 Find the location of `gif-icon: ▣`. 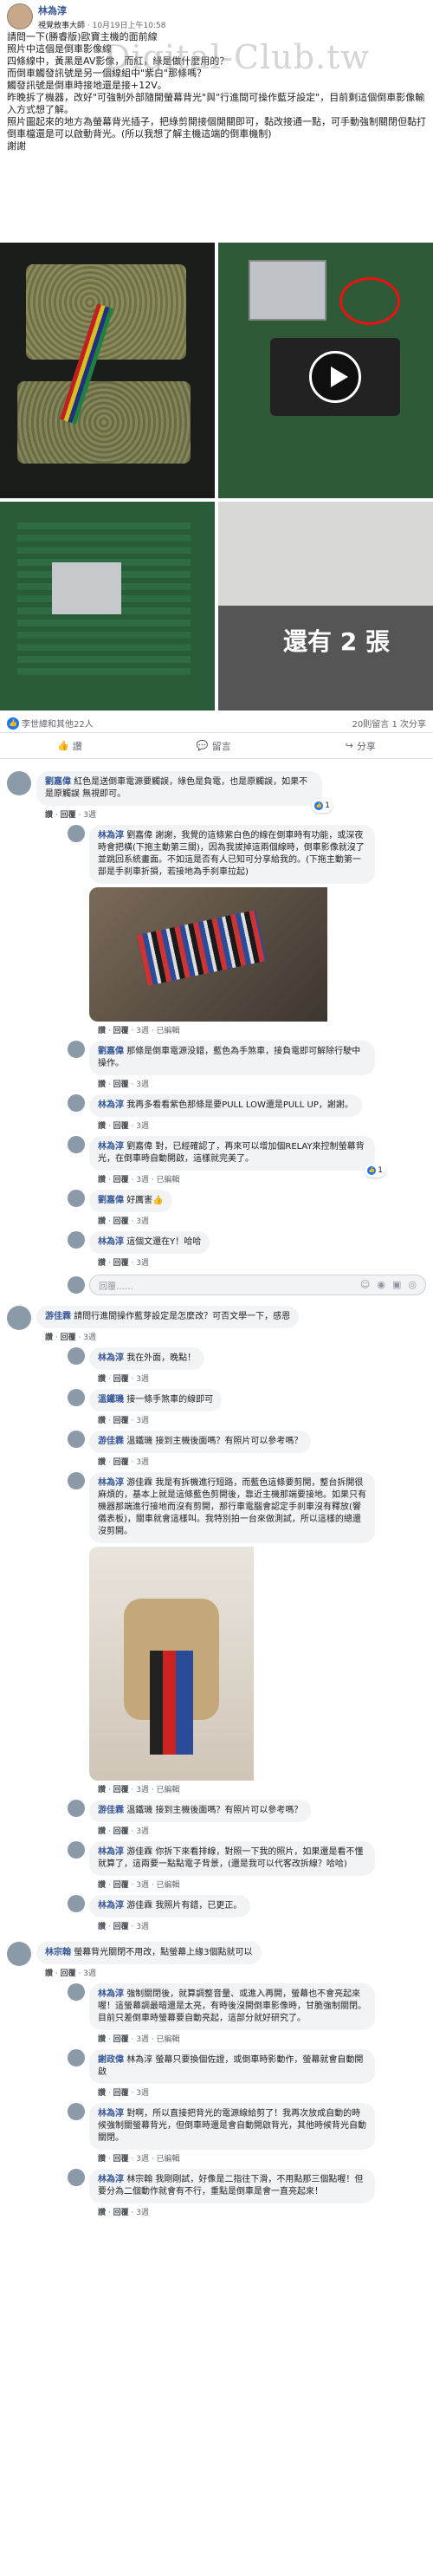

gif-icon: ▣ is located at coordinates (396, 1285).